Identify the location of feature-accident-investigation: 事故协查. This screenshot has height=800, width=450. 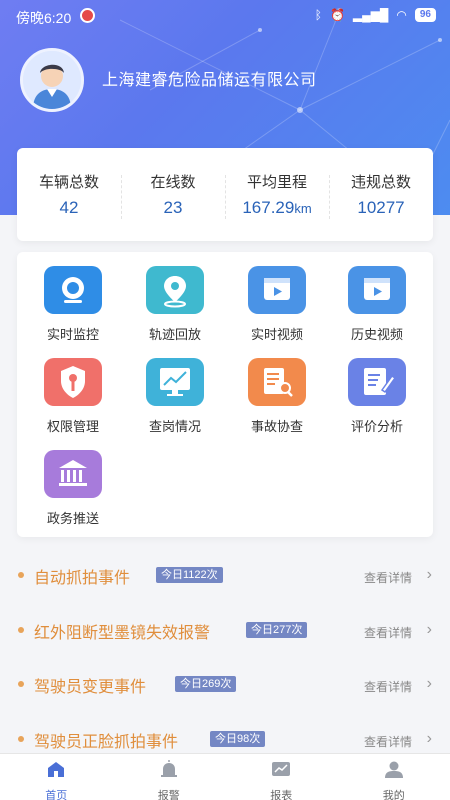
(277, 396).